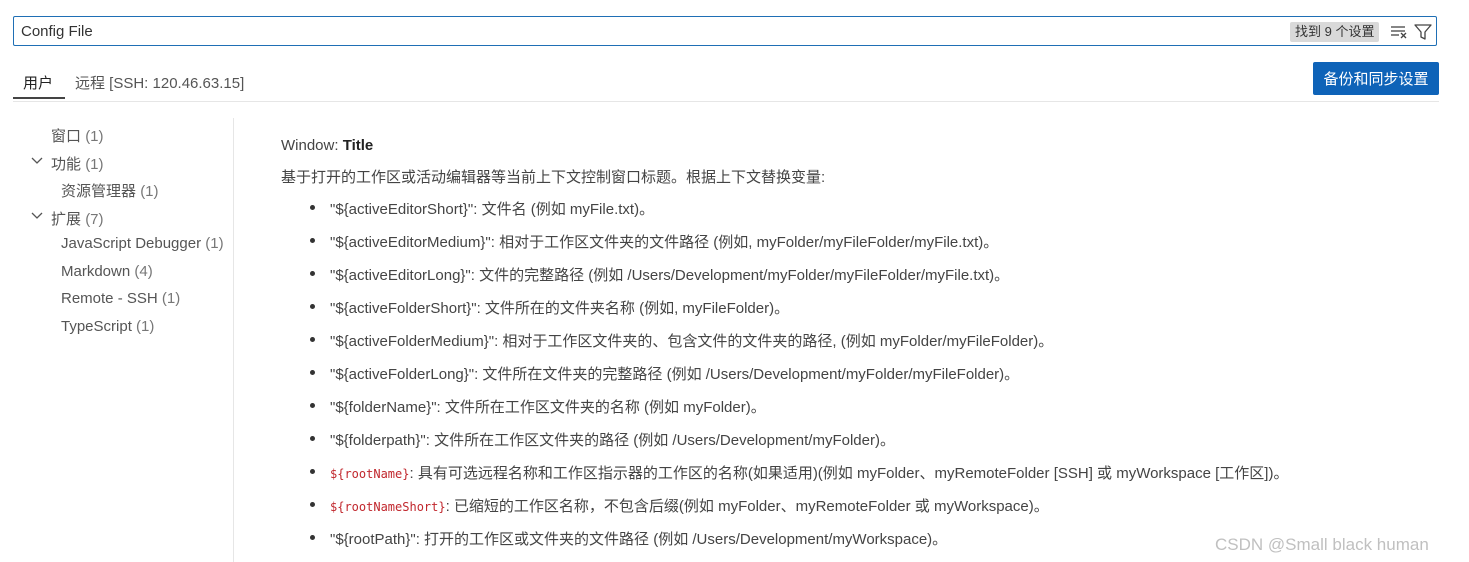 This screenshot has height=562, width=1469. What do you see at coordinates (1399, 32) in the screenshot?
I see `clear-filter-icon` at bounding box center [1399, 32].